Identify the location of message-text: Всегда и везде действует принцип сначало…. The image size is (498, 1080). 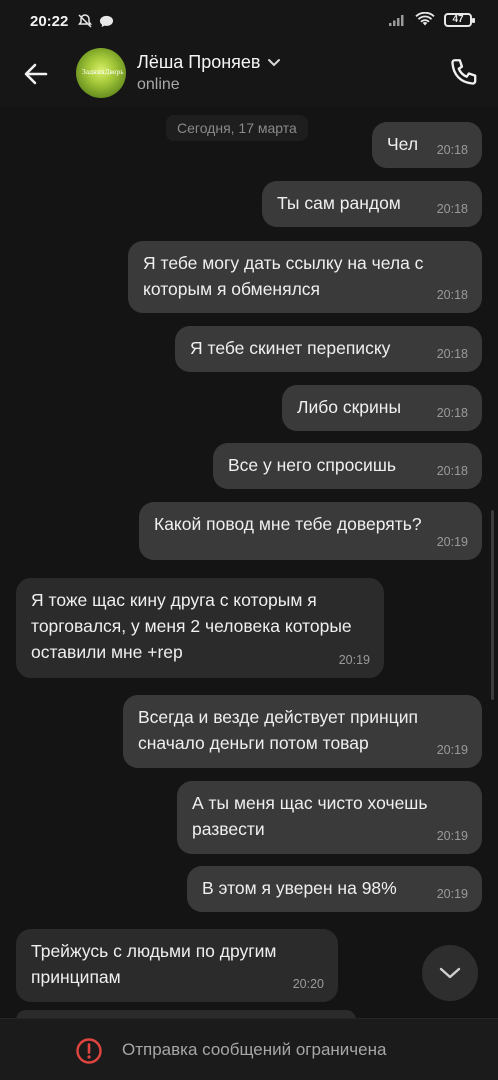
(278, 730).